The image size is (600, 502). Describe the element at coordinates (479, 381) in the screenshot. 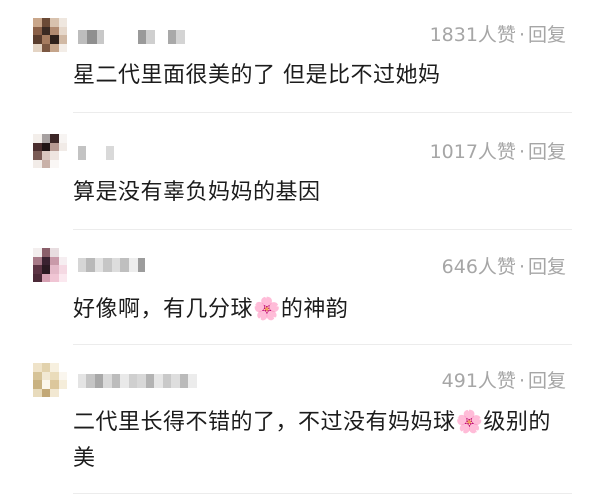

I see `like-count: 491人赞` at that location.